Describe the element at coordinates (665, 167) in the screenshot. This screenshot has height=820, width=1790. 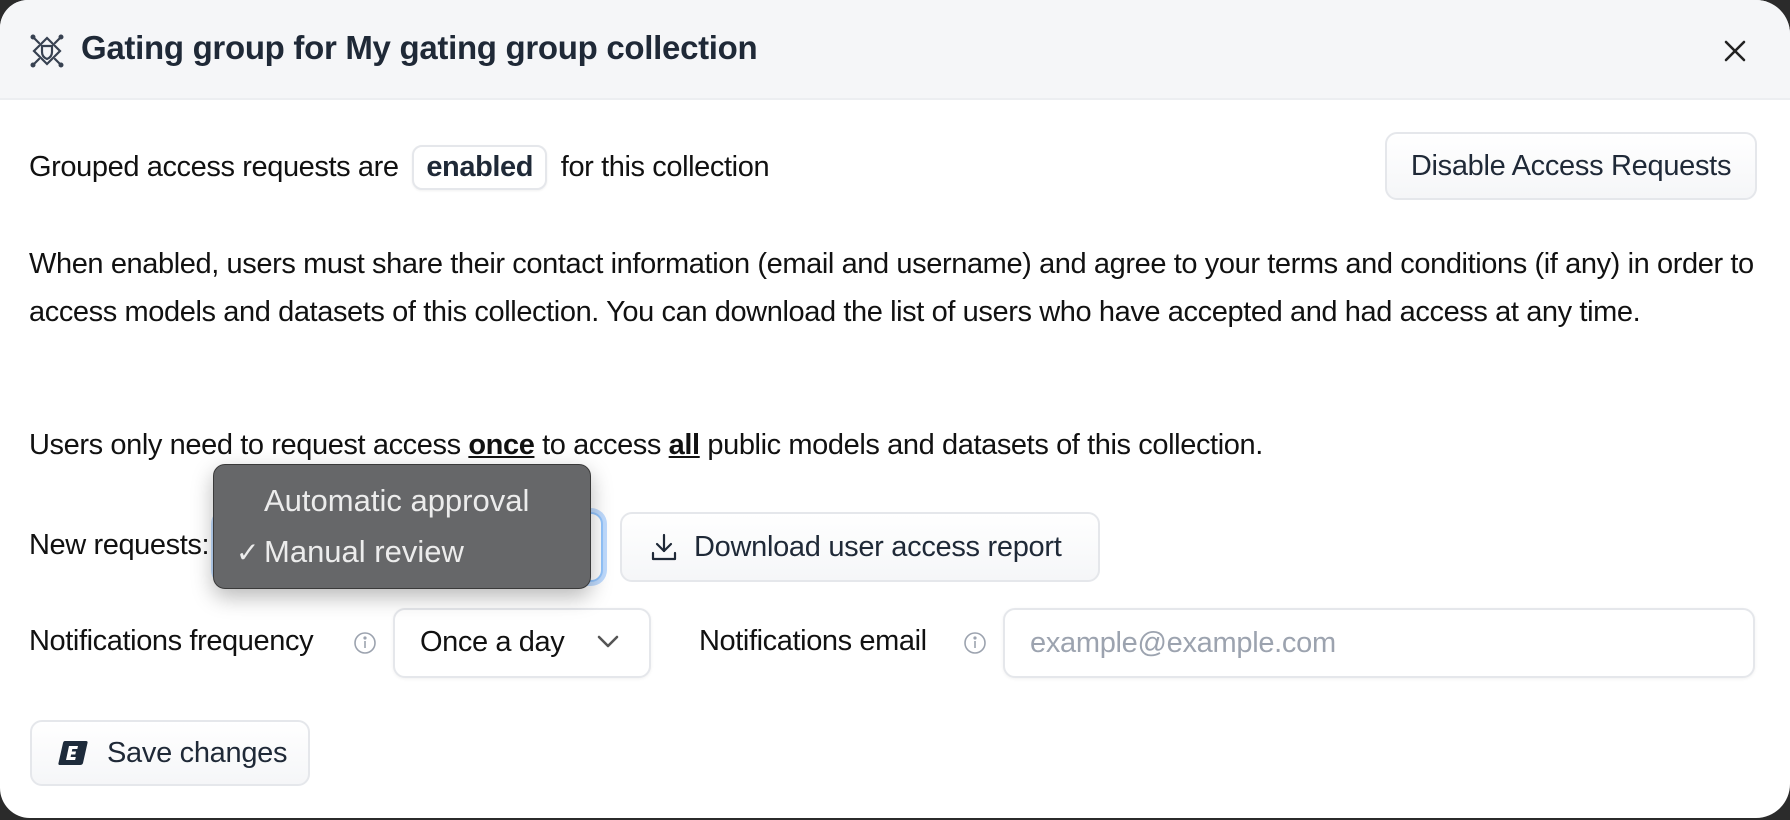
I see `status-suffix: for this collection` at that location.